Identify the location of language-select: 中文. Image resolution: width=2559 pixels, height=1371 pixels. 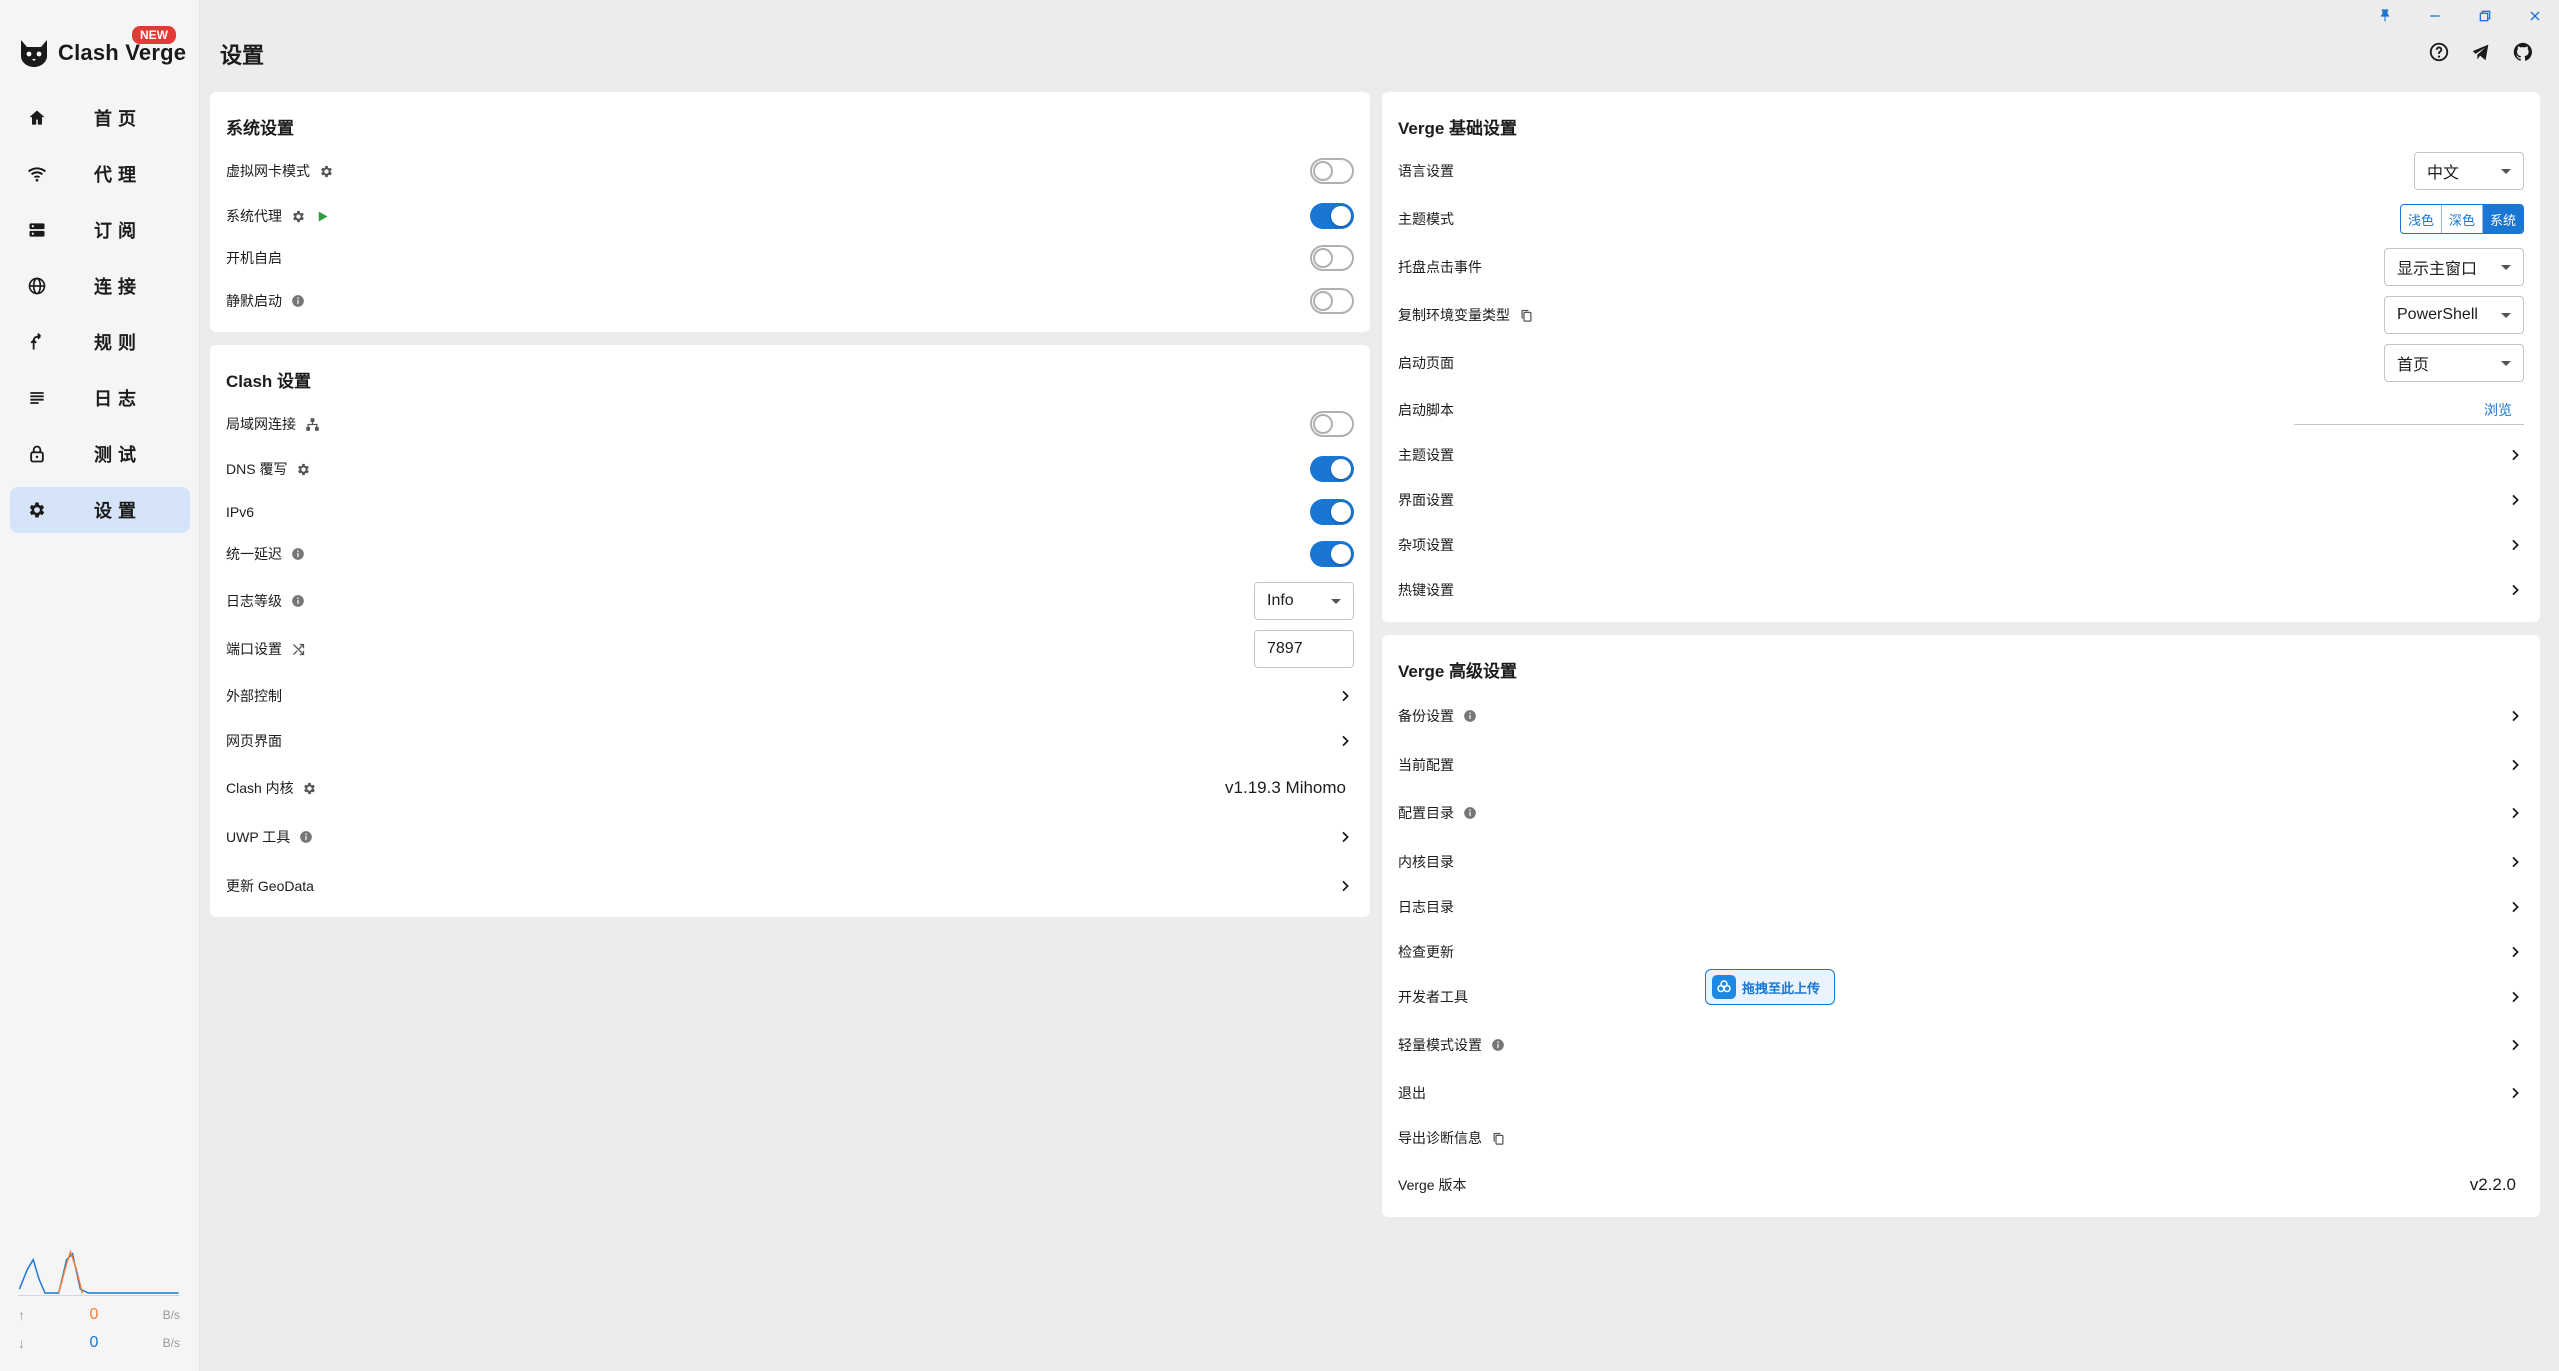
(2469, 171).